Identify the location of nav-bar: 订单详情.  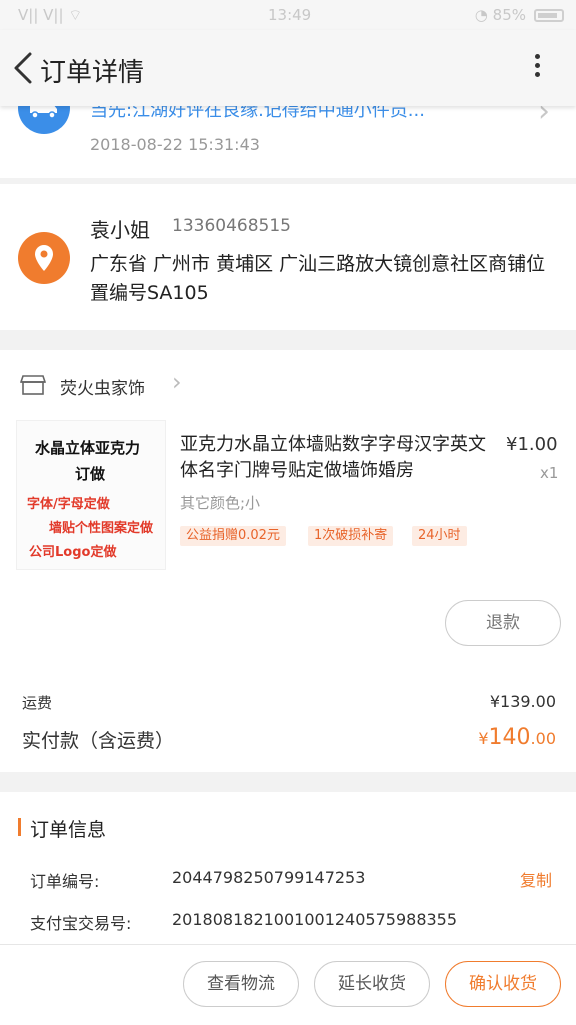
(288, 68).